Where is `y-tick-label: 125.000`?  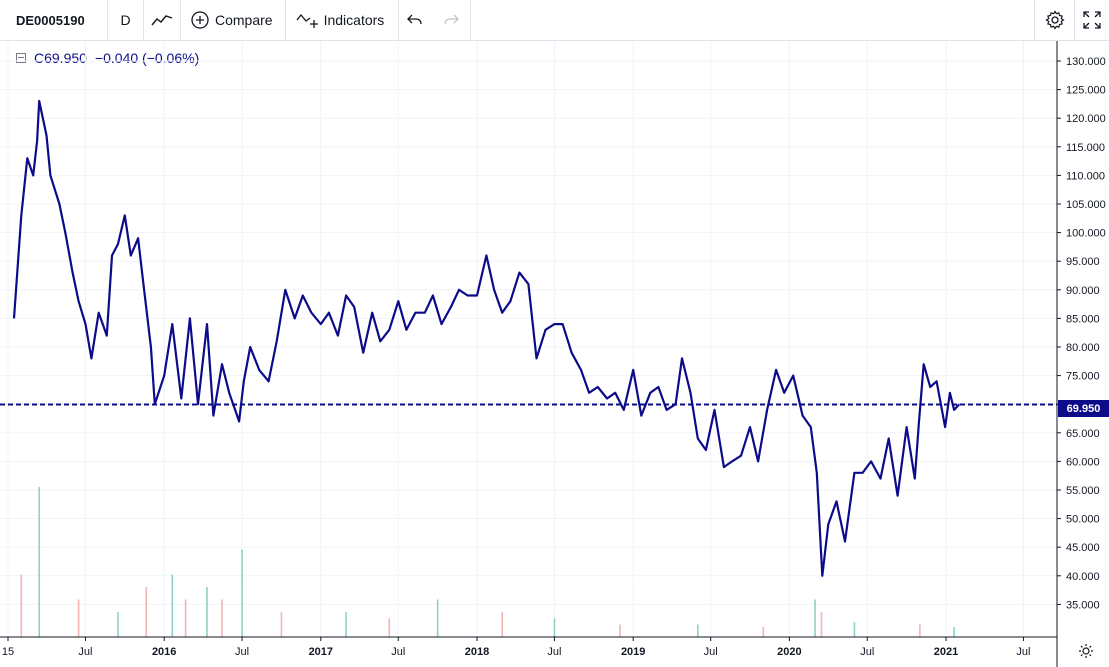
y-tick-label: 125.000 is located at coordinates (1086, 91).